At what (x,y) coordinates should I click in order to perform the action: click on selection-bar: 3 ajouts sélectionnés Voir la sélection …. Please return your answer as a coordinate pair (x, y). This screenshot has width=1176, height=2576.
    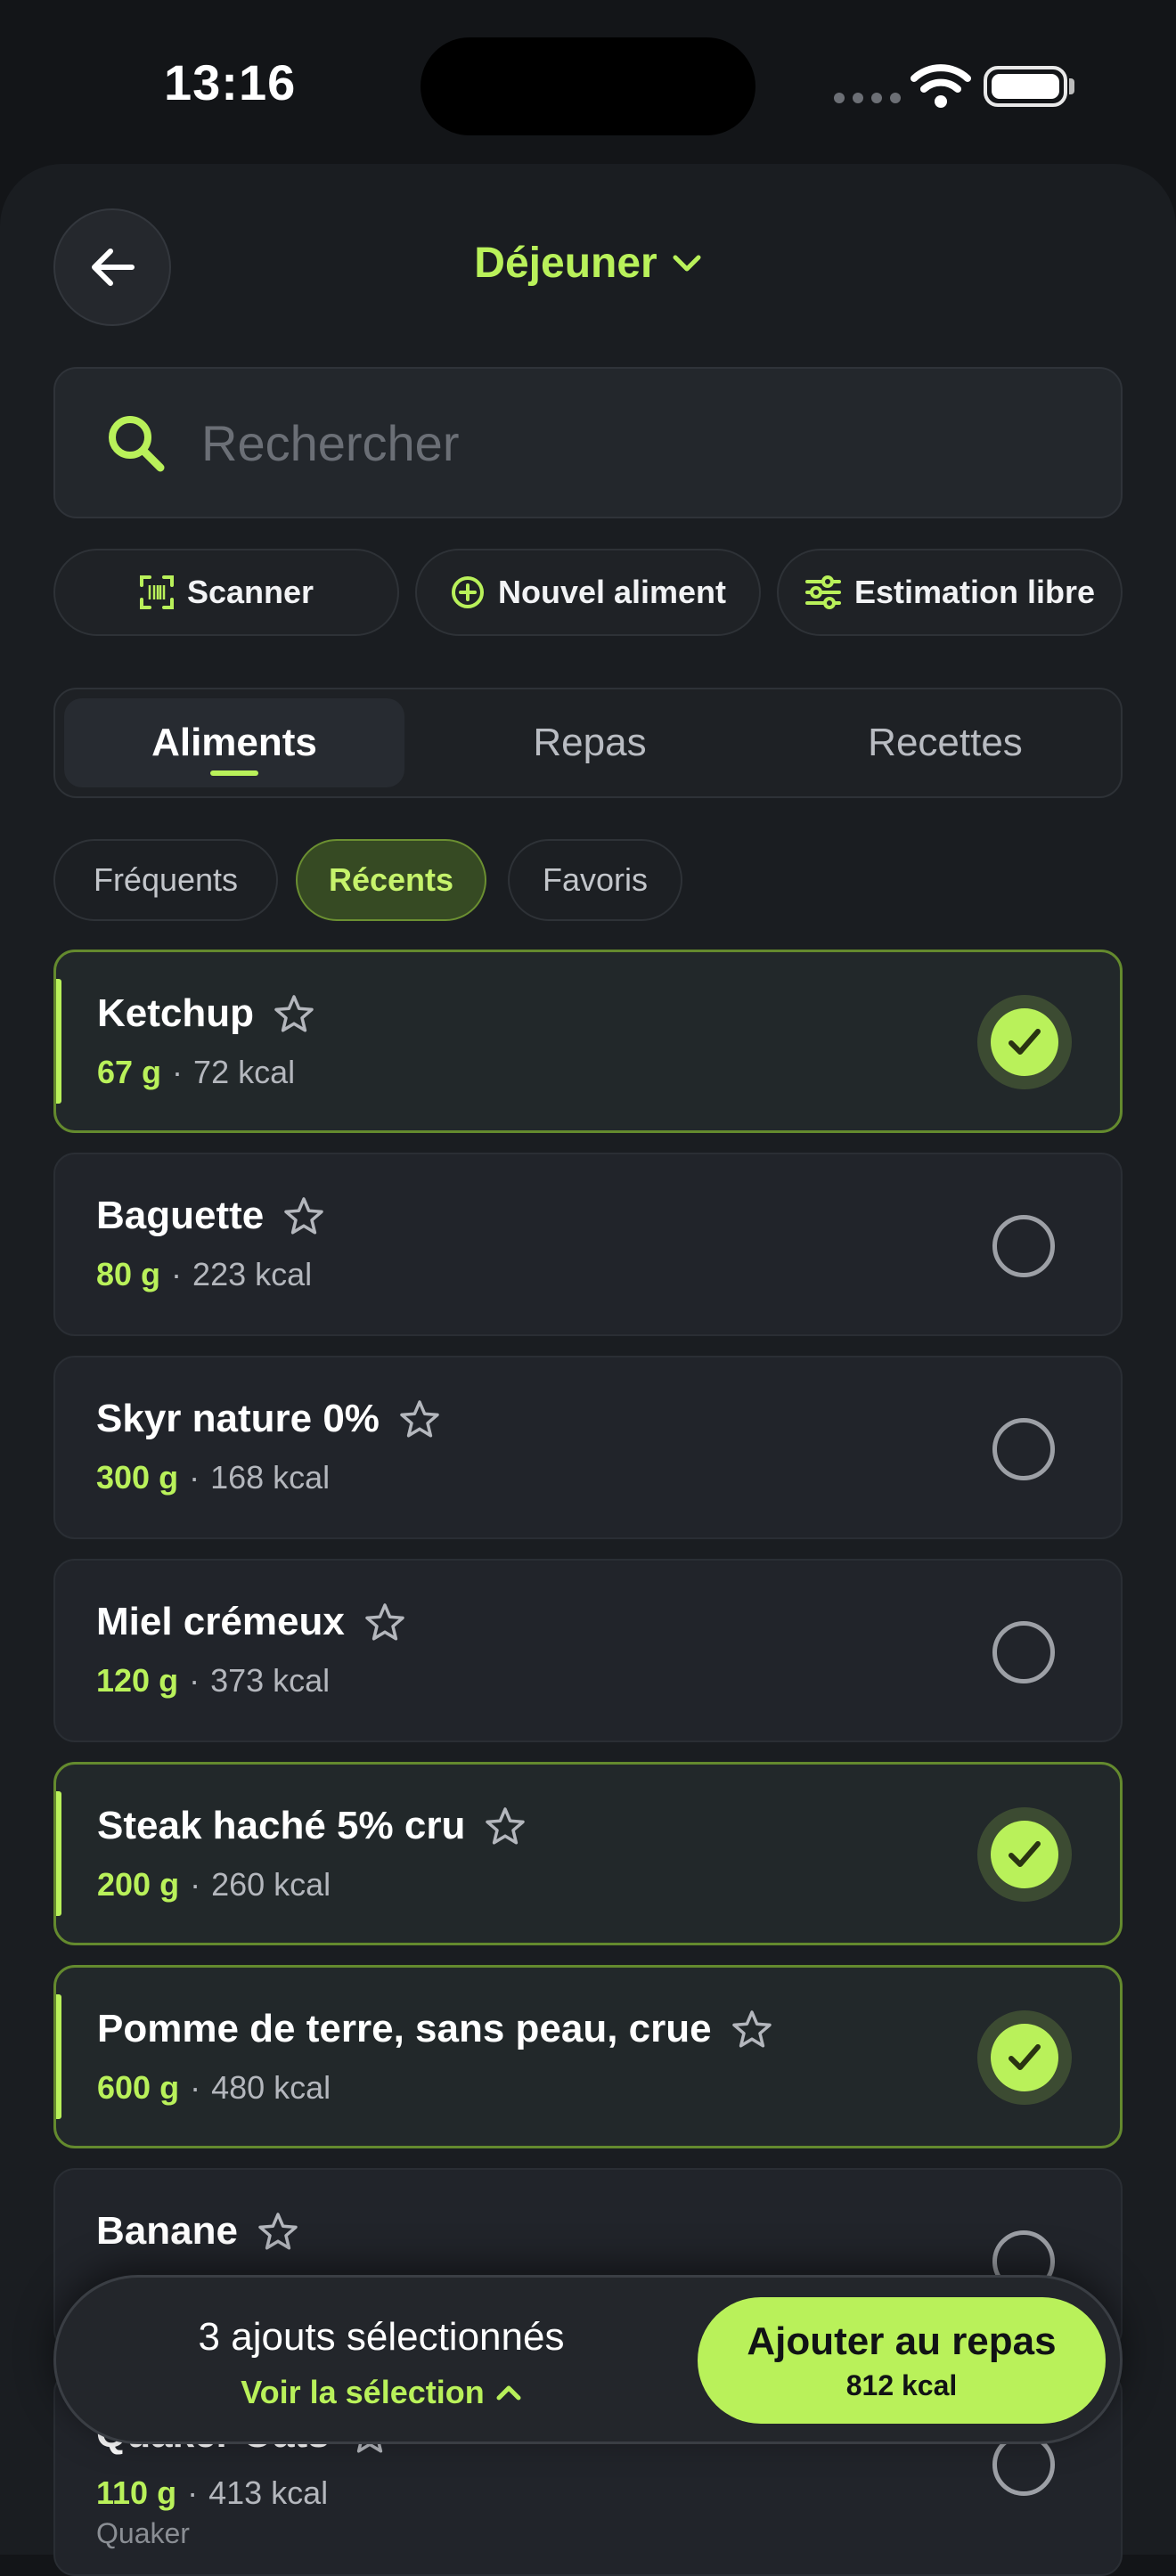
    Looking at the image, I should click on (588, 2359).